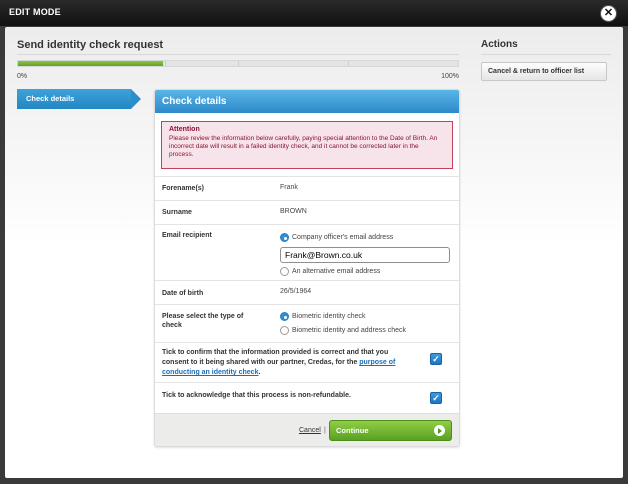  Describe the element at coordinates (293, 211) in the screenshot. I see `surname-value: BROWN` at that location.